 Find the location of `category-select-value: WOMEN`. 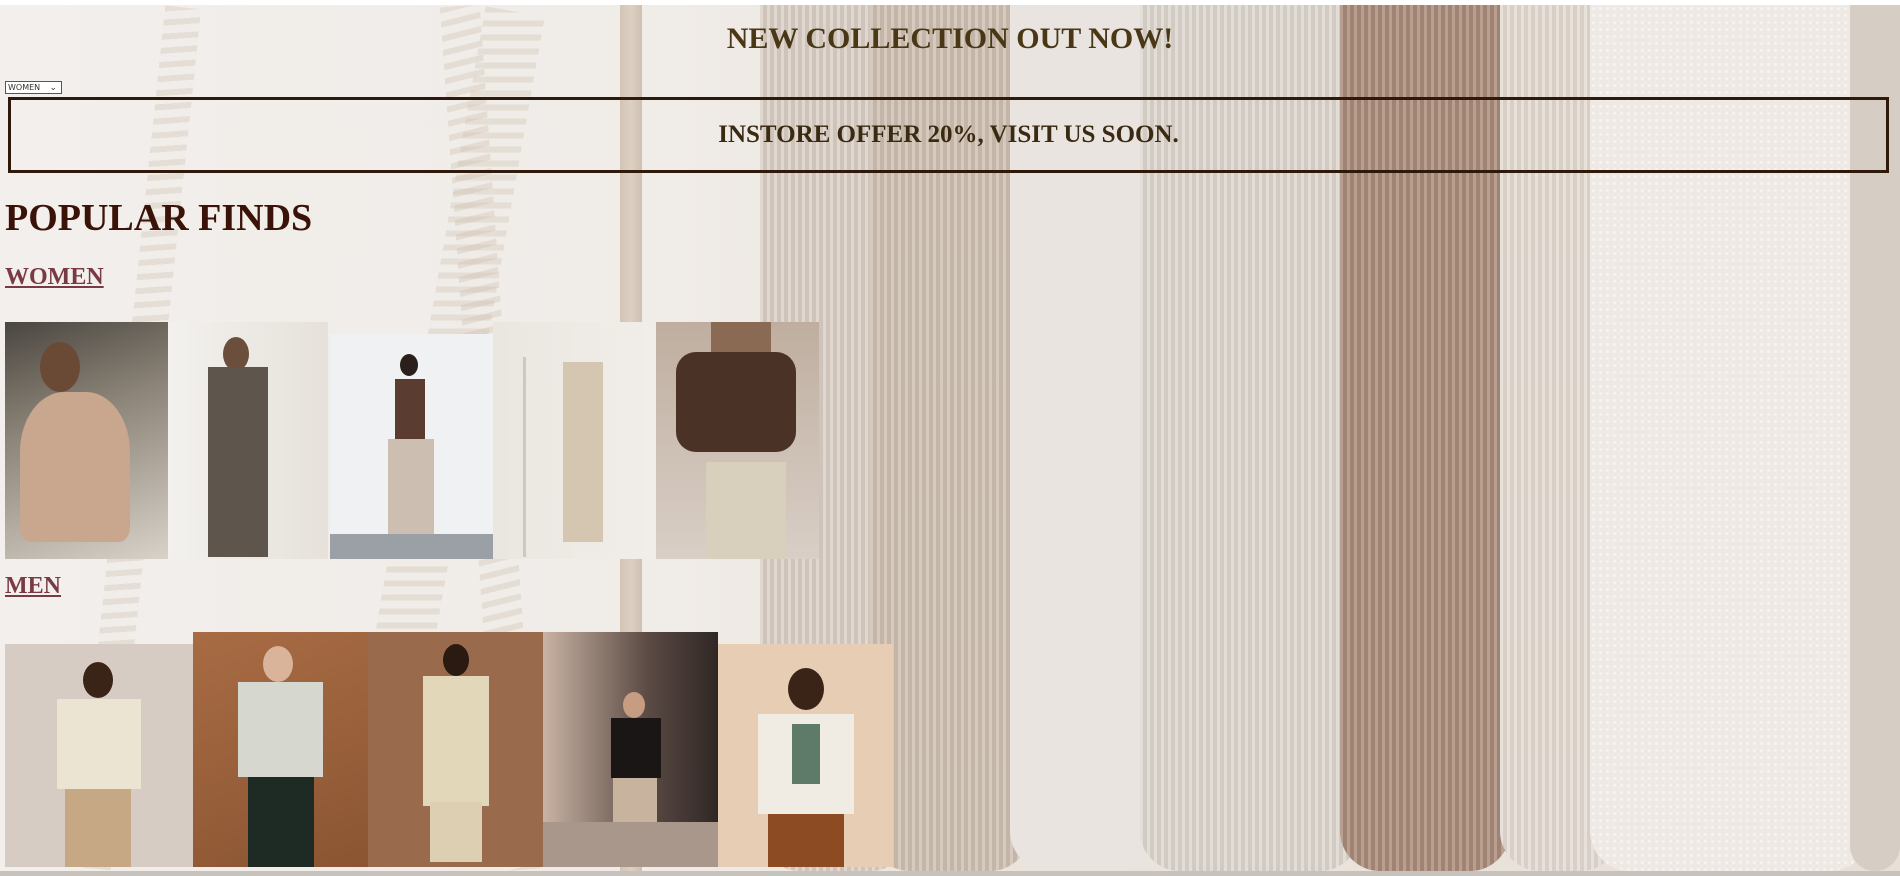

category-select-value: WOMEN is located at coordinates (24, 87).